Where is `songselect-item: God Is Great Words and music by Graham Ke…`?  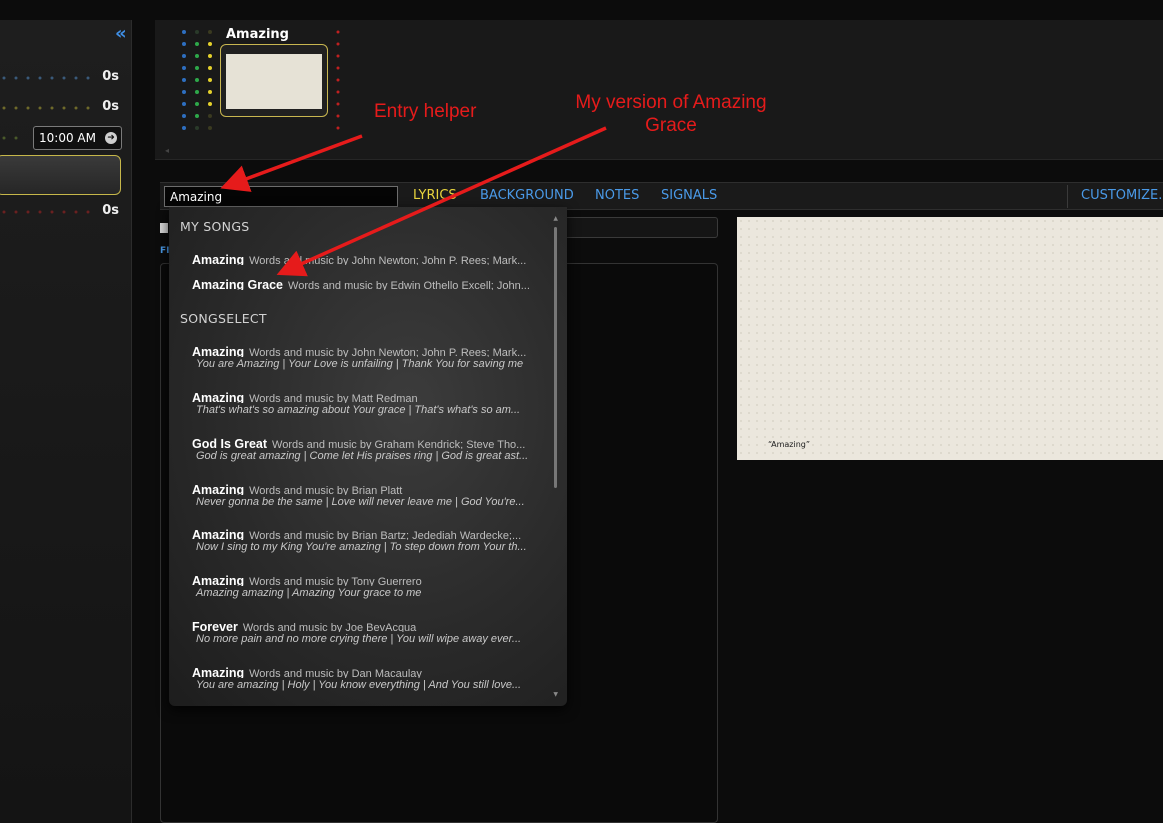 songselect-item: God Is Great Words and music by Graham Ke… is located at coordinates (364, 449).